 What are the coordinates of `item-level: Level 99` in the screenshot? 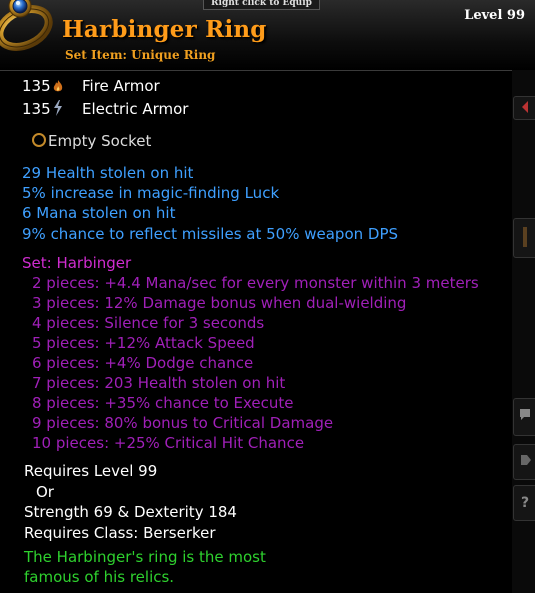 It's located at (494, 15).